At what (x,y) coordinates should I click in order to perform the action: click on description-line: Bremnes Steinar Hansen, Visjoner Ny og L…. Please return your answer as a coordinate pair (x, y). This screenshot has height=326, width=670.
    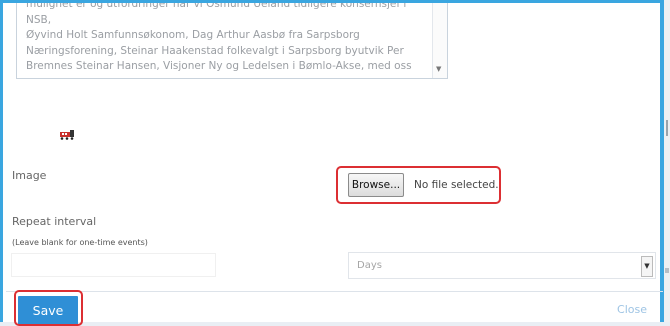
    Looking at the image, I should click on (219, 66).